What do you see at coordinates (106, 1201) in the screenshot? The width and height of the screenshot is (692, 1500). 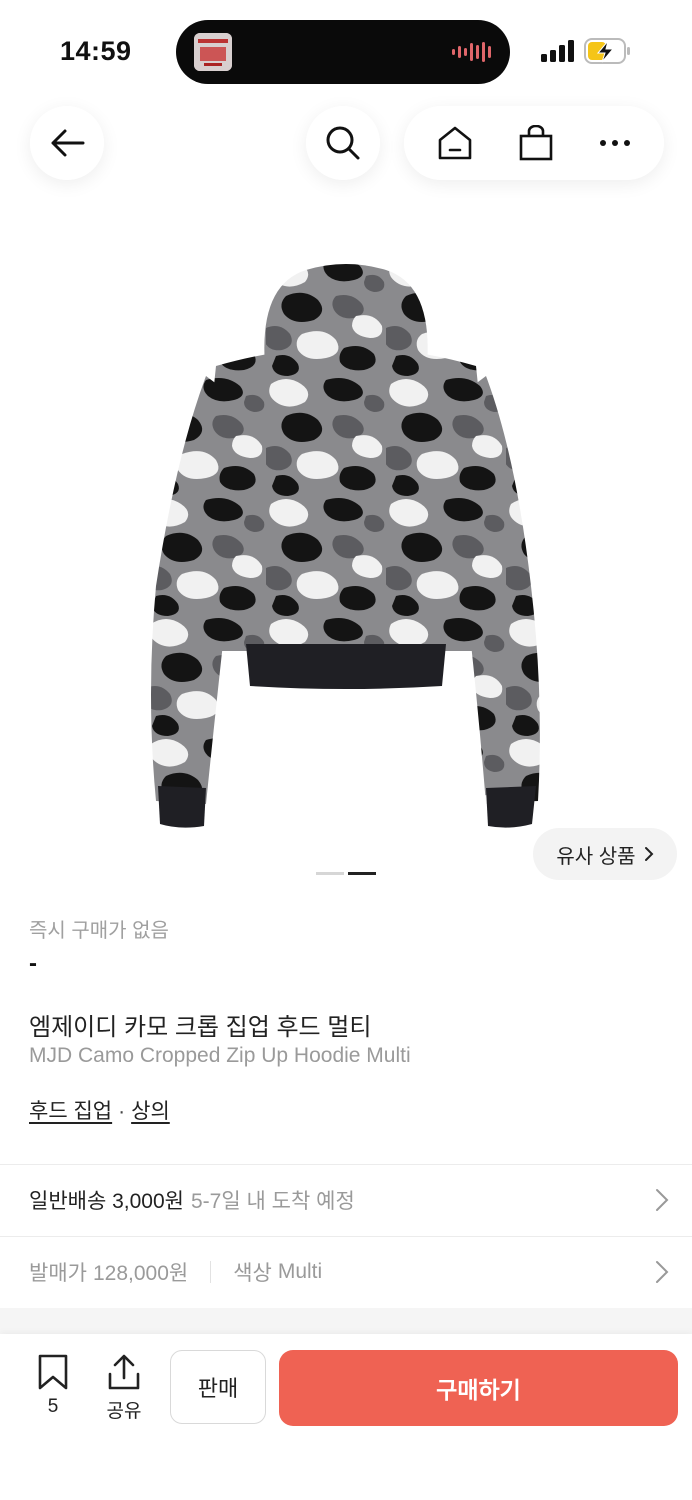 I see `shipping-label: 일반배송 3,000원` at bounding box center [106, 1201].